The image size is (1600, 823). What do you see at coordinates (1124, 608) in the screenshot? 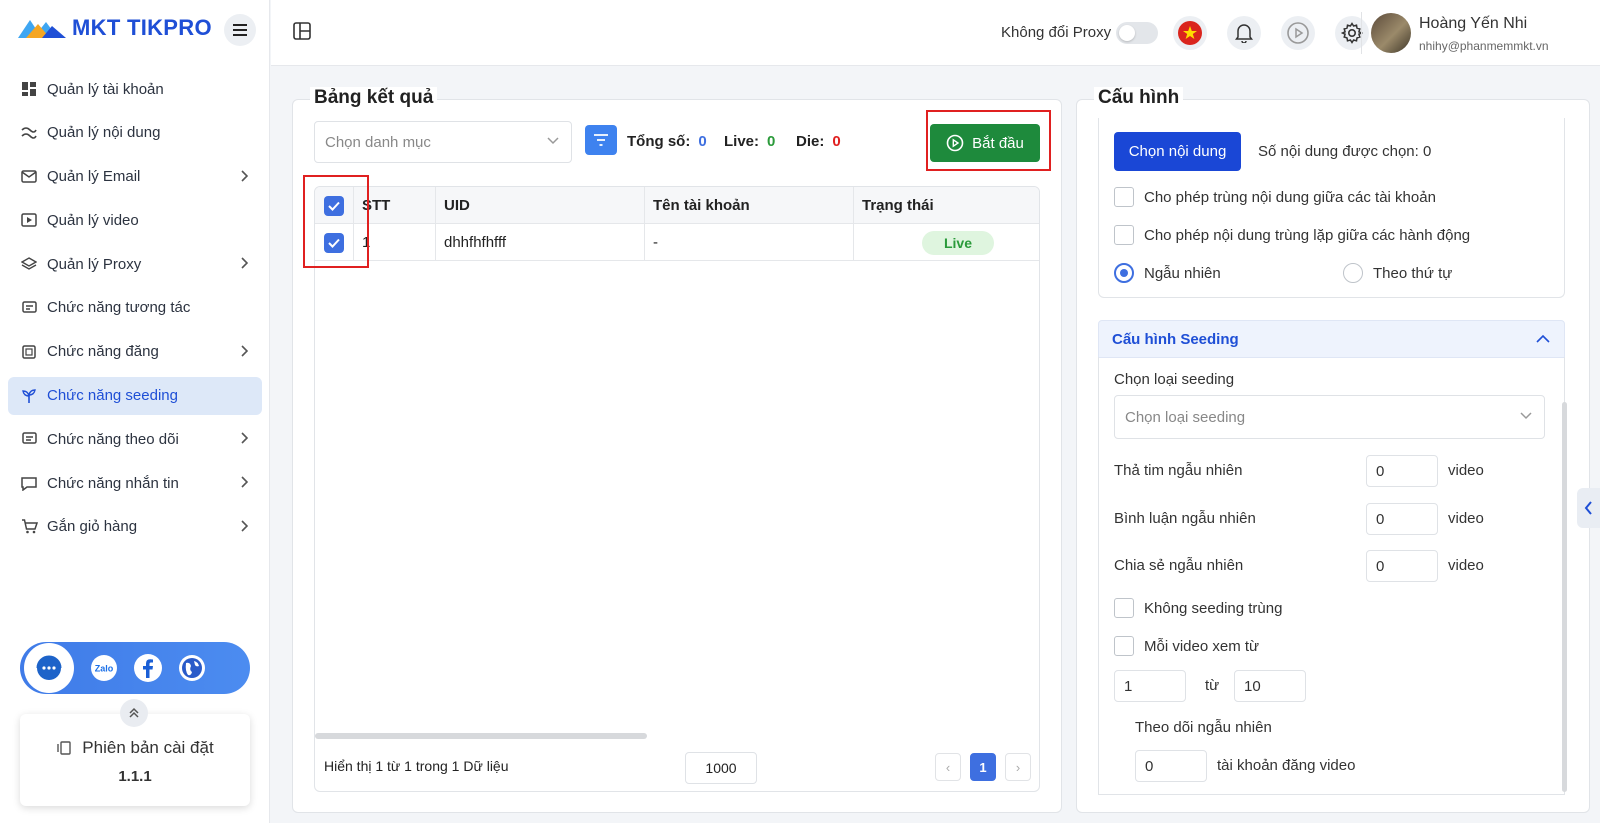
I see `no-dup-seeding-checkbox` at bounding box center [1124, 608].